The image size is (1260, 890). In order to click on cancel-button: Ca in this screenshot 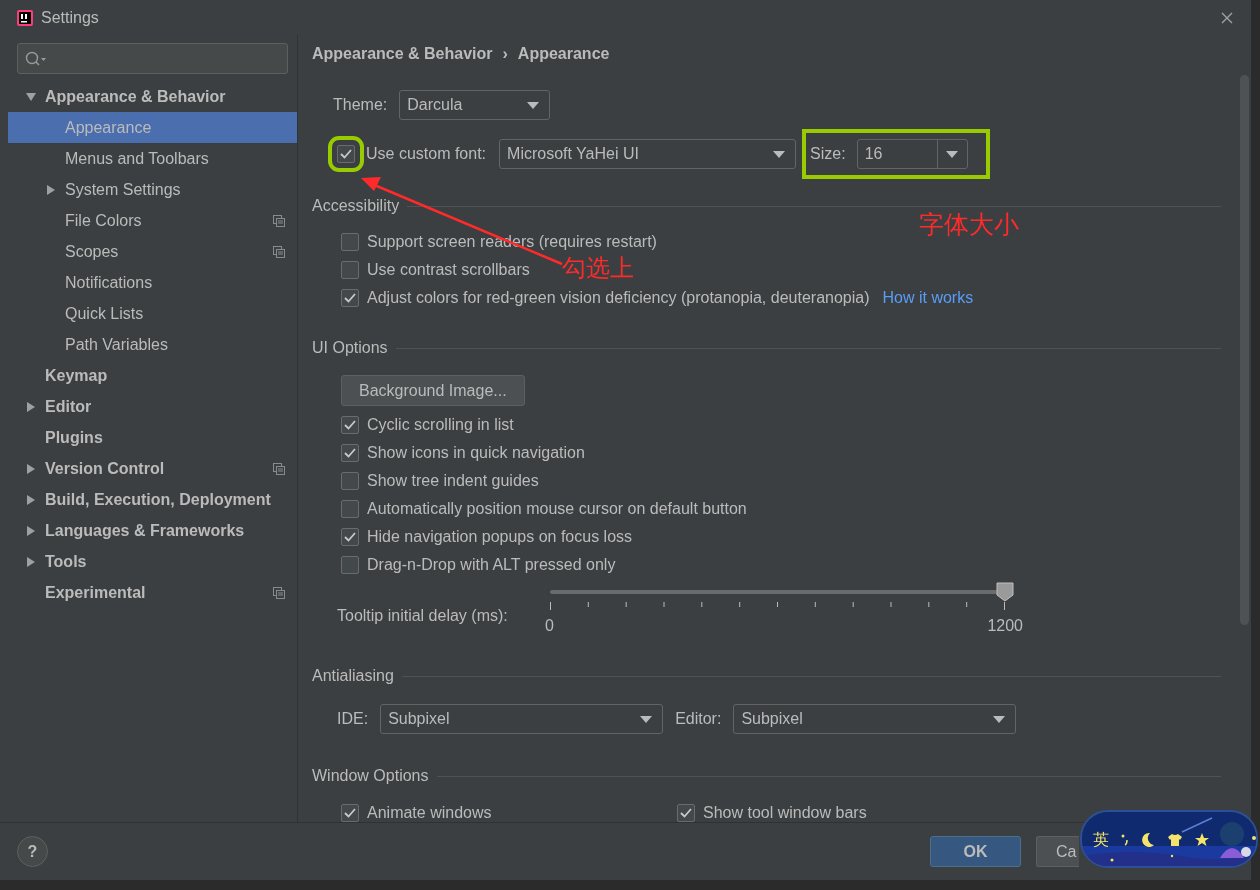, I will do `click(1057, 851)`.